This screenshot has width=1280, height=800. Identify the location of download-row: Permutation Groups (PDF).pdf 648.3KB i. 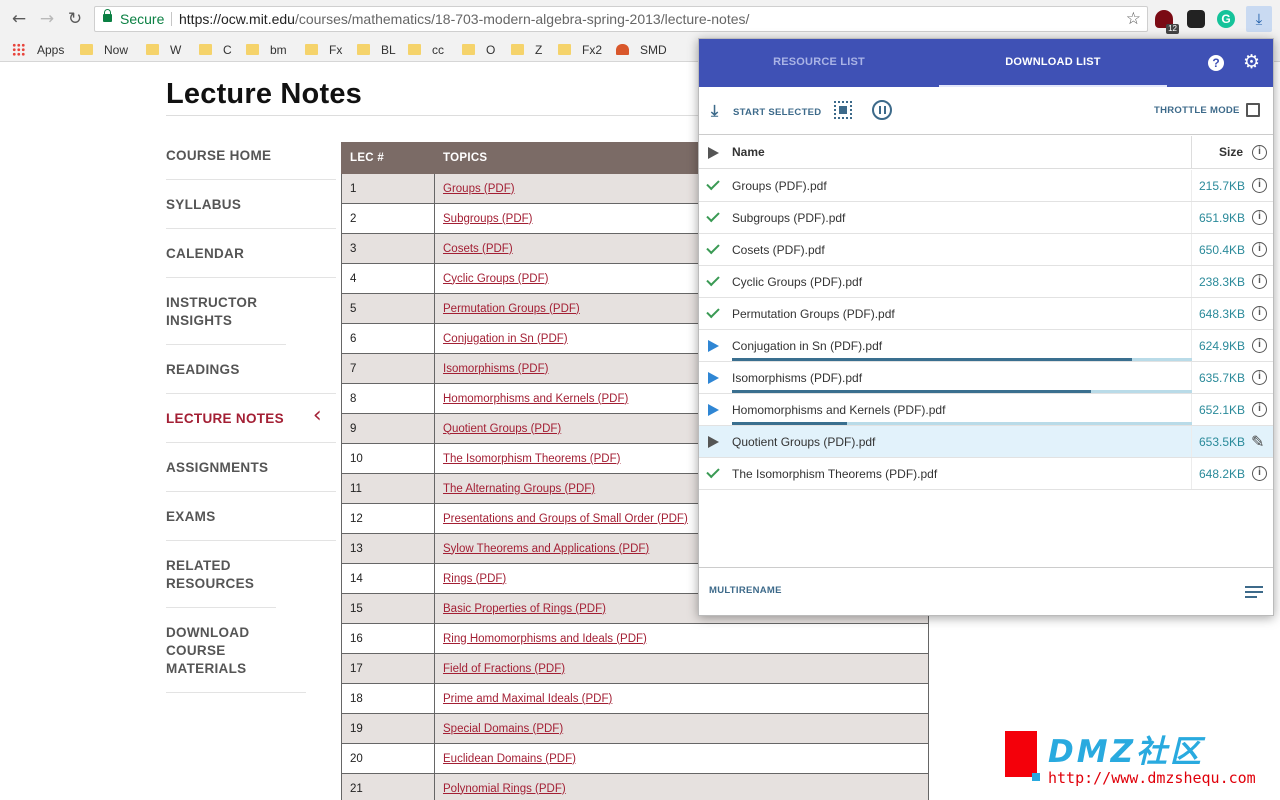
(986, 314).